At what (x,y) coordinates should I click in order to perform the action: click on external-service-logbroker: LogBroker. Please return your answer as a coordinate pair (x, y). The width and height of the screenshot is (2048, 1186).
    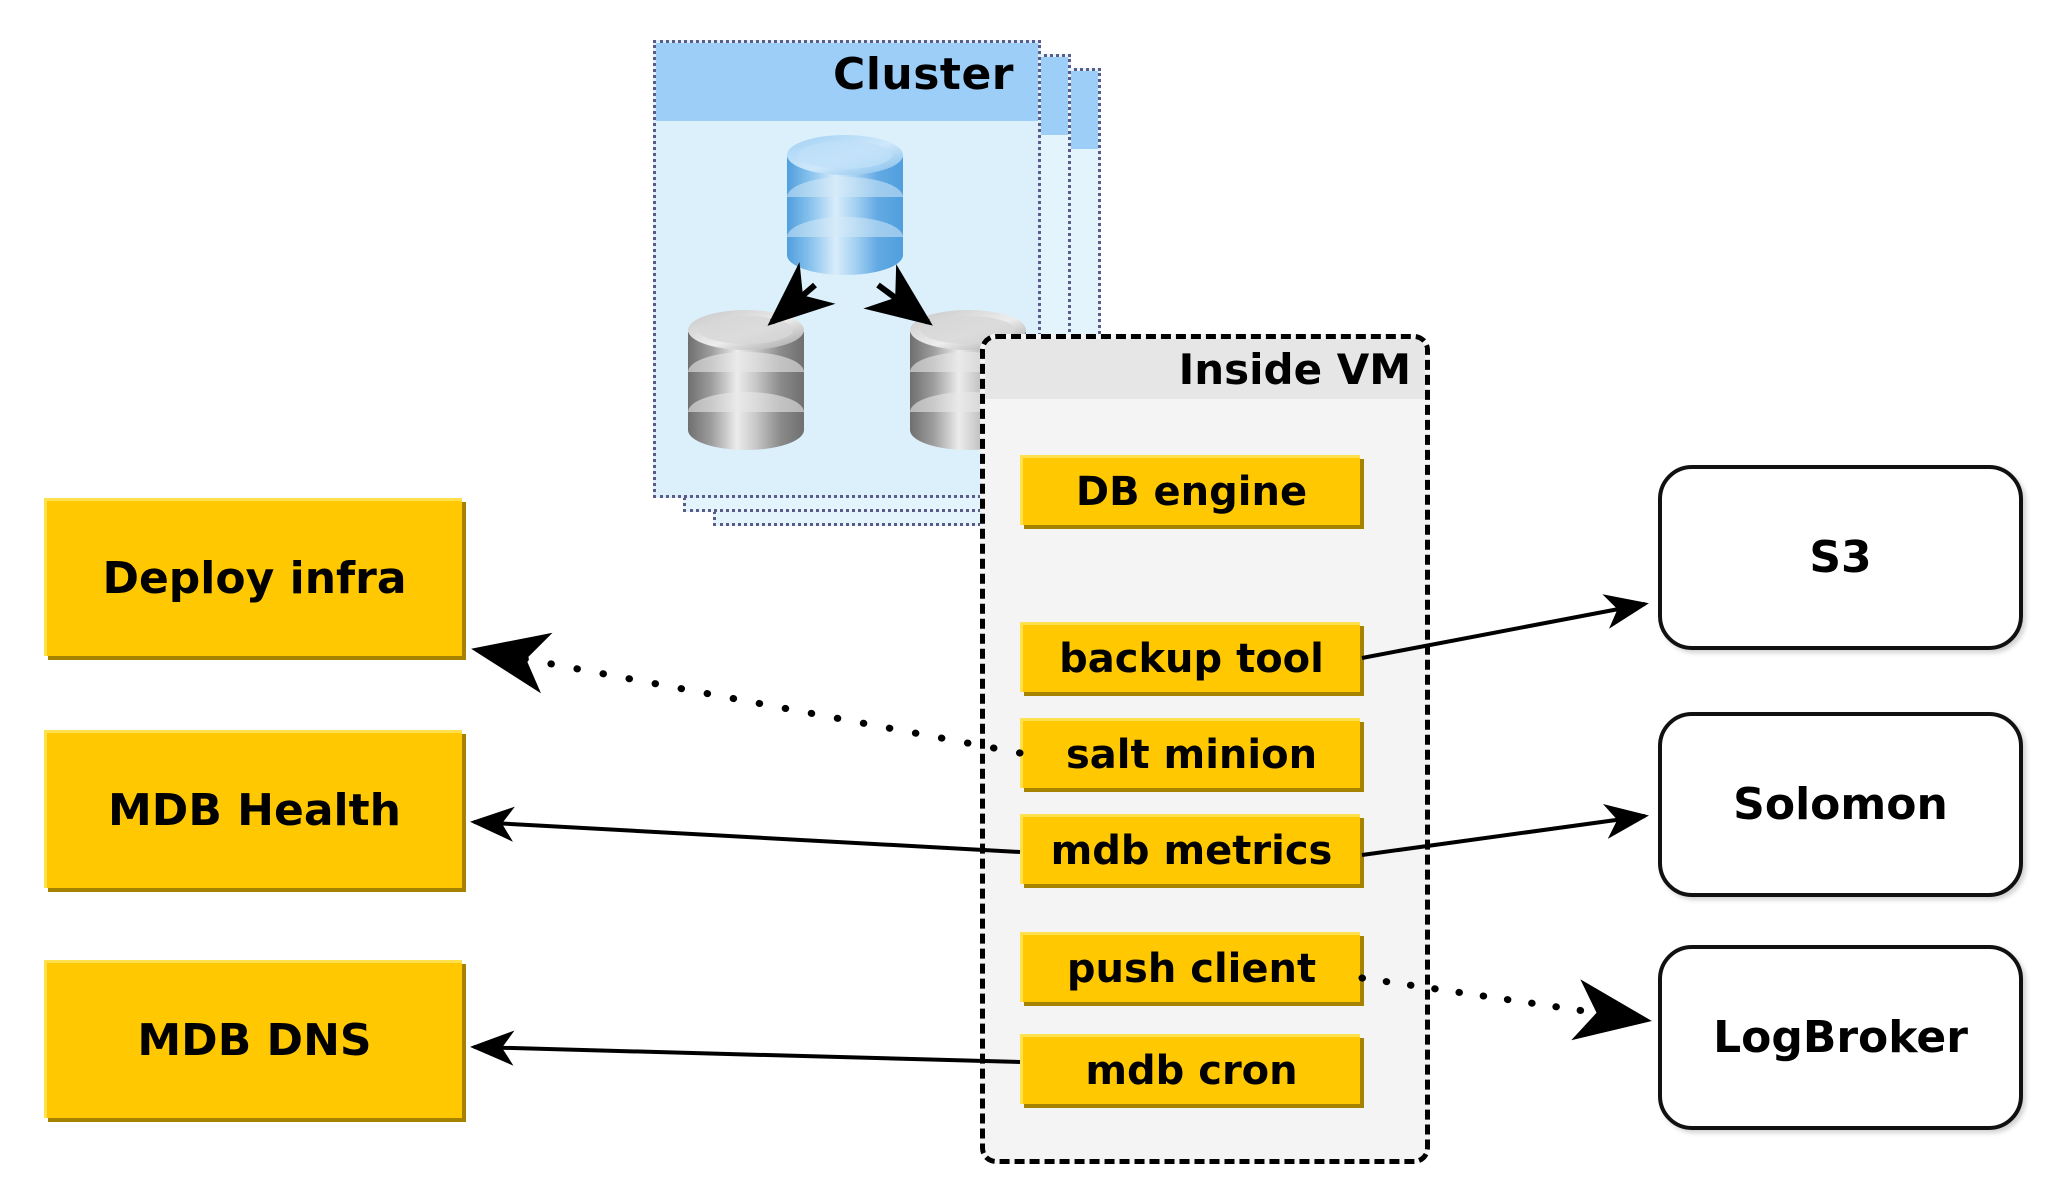
    Looking at the image, I should click on (1840, 1037).